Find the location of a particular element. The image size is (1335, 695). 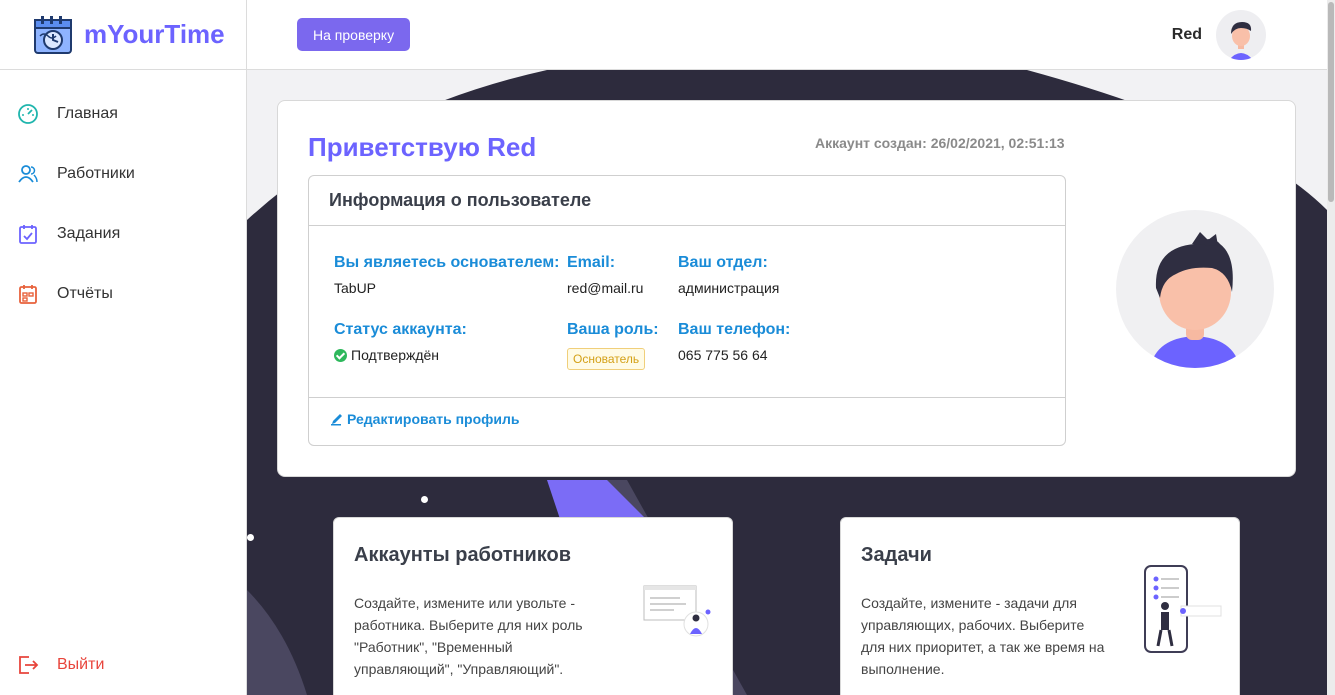

status-field: Статус аккаунта: Подтверждён is located at coordinates (400, 342).